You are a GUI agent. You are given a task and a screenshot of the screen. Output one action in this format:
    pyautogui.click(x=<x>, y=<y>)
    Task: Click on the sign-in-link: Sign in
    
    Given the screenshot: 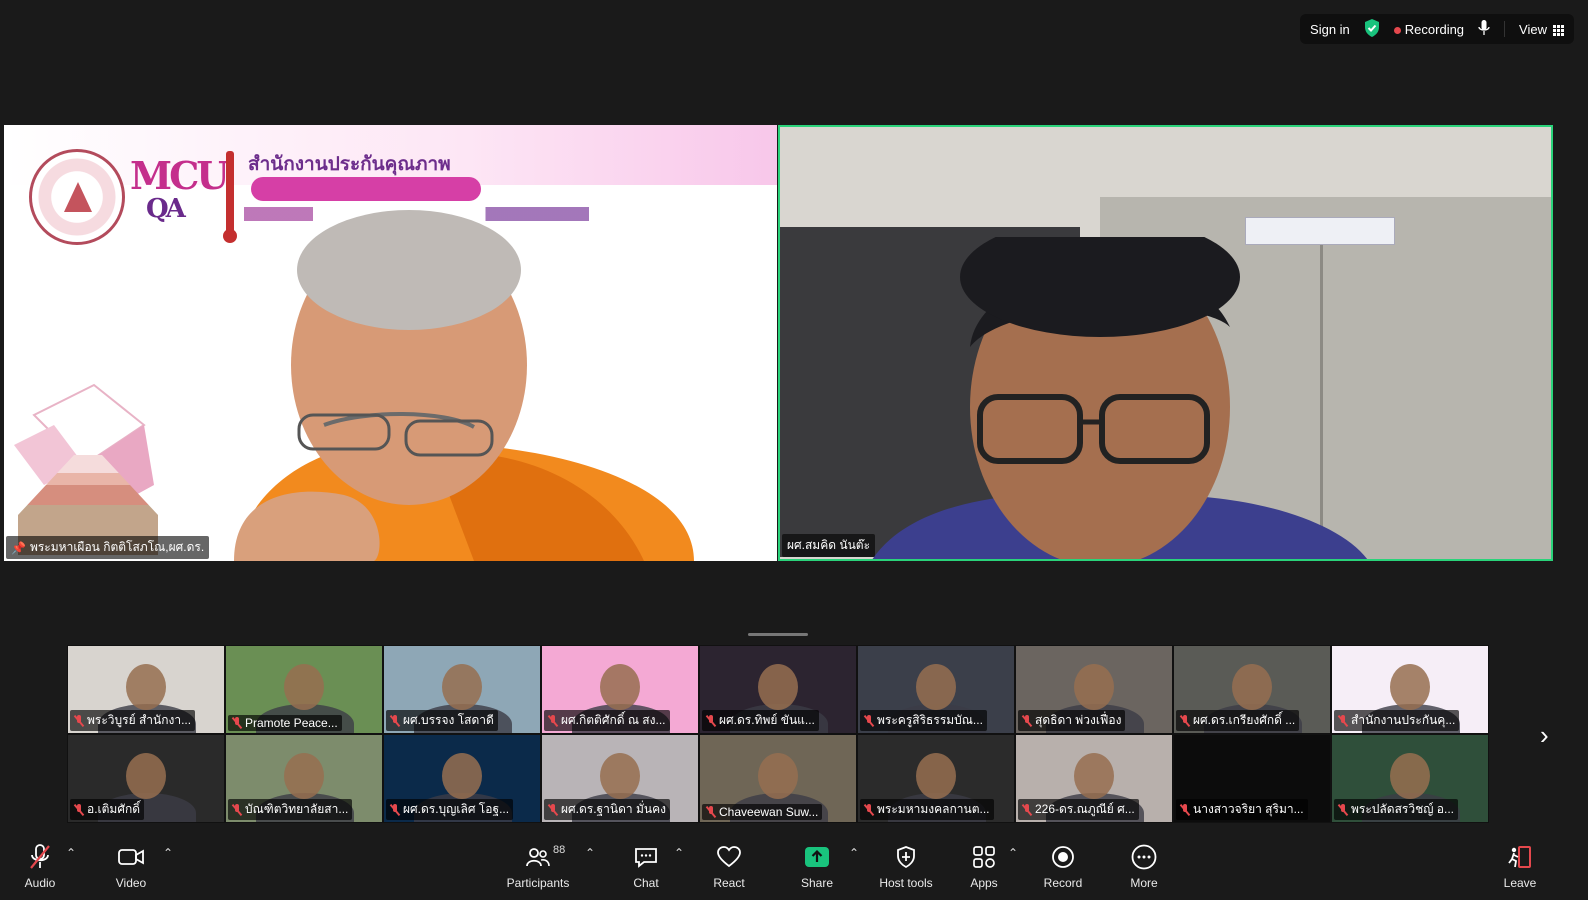 What is the action you would take?
    pyautogui.click(x=1330, y=29)
    